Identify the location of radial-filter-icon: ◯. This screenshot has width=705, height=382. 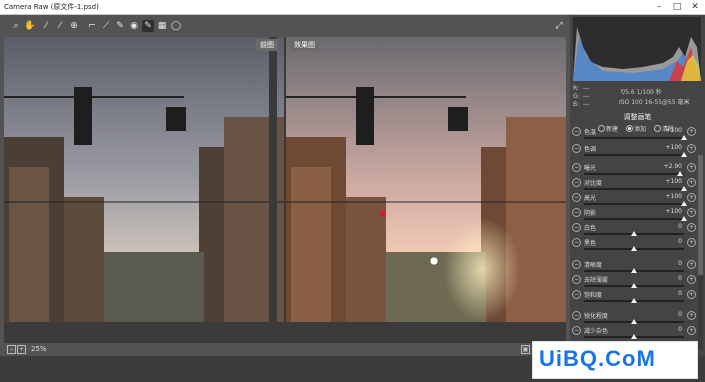
(176, 26).